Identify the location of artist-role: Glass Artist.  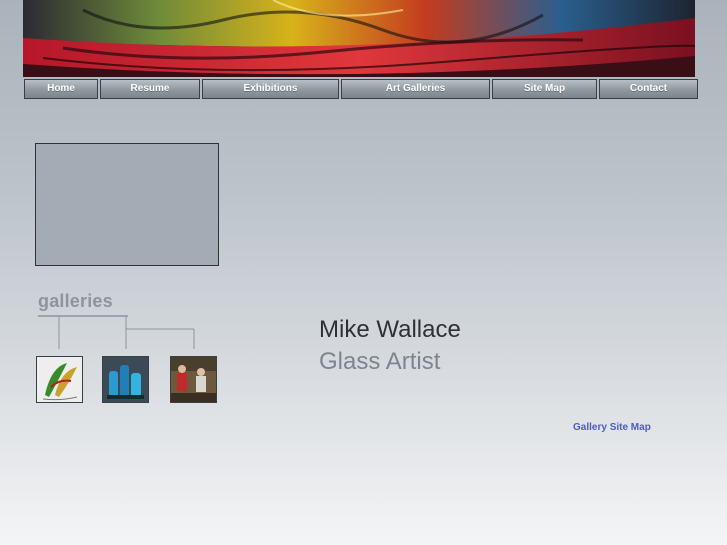
(380, 361).